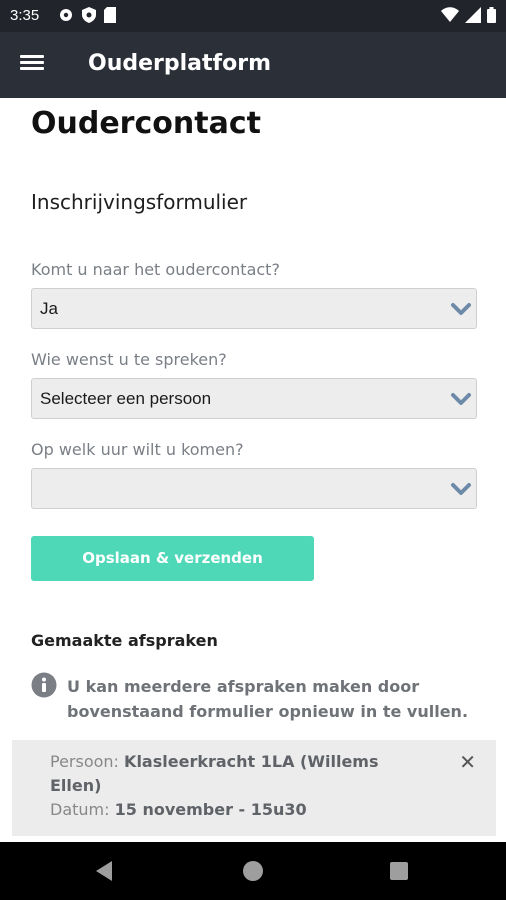 The width and height of the screenshot is (506, 900). What do you see at coordinates (254, 488) in the screenshot?
I see `time-select` at bounding box center [254, 488].